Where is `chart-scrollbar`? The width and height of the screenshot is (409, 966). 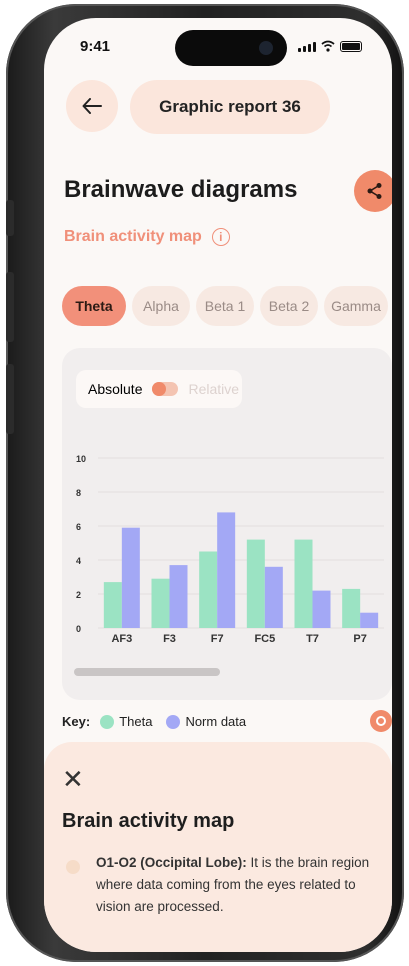 chart-scrollbar is located at coordinates (147, 672).